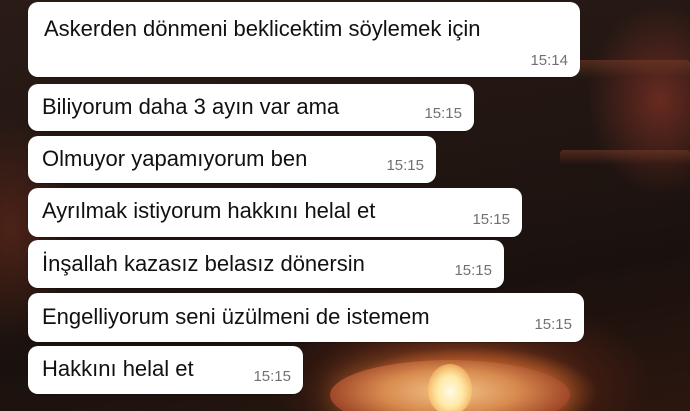 The width and height of the screenshot is (690, 411). I want to click on message-bubble: İnşallah kazasız belasız dönersin 15:15, so click(266, 264).